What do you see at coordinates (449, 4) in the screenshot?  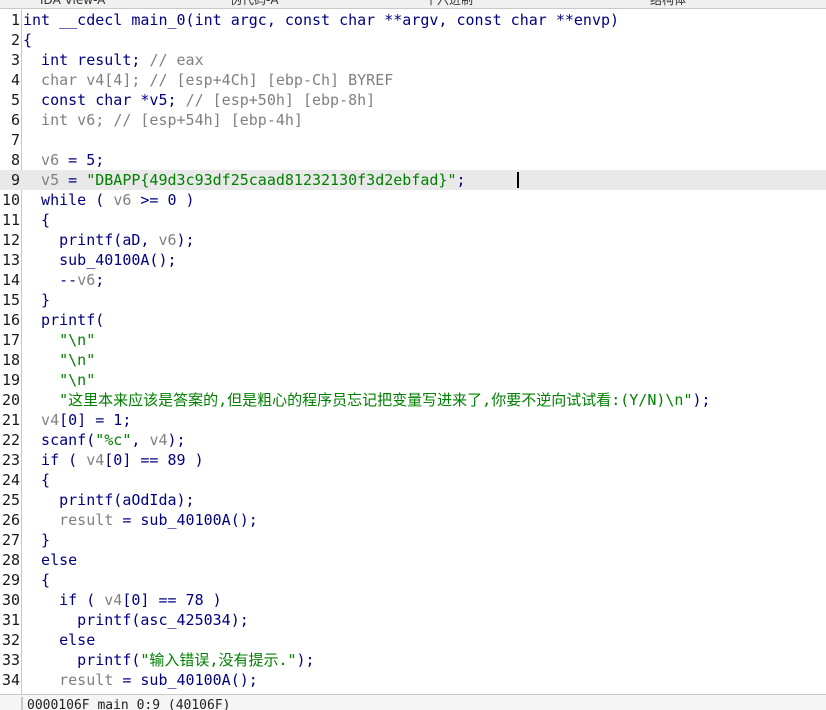 I see `tab-hex-view: 十六进制` at bounding box center [449, 4].